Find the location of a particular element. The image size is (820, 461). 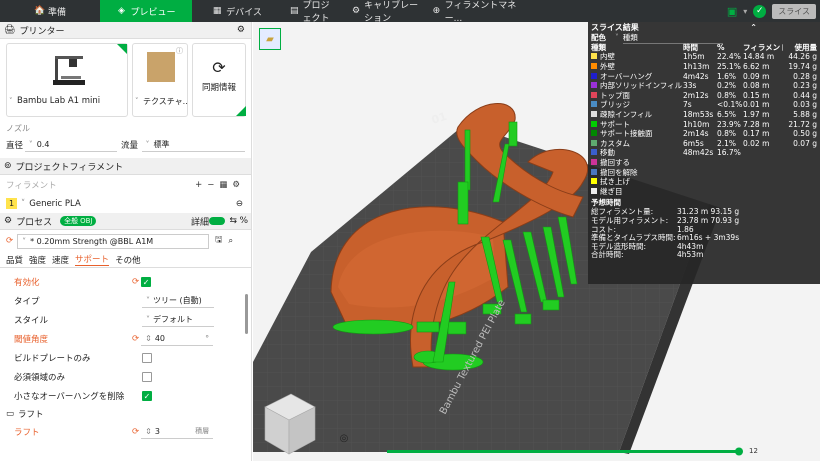

style-select: ˅ デフォルト is located at coordinates (178, 319).